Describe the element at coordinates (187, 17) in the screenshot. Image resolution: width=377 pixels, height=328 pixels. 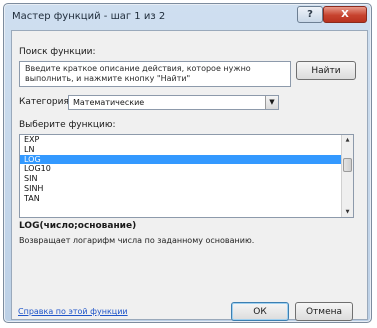
I see `title-bar: Мастер функций - шаг 1 из 2 ? X` at that location.